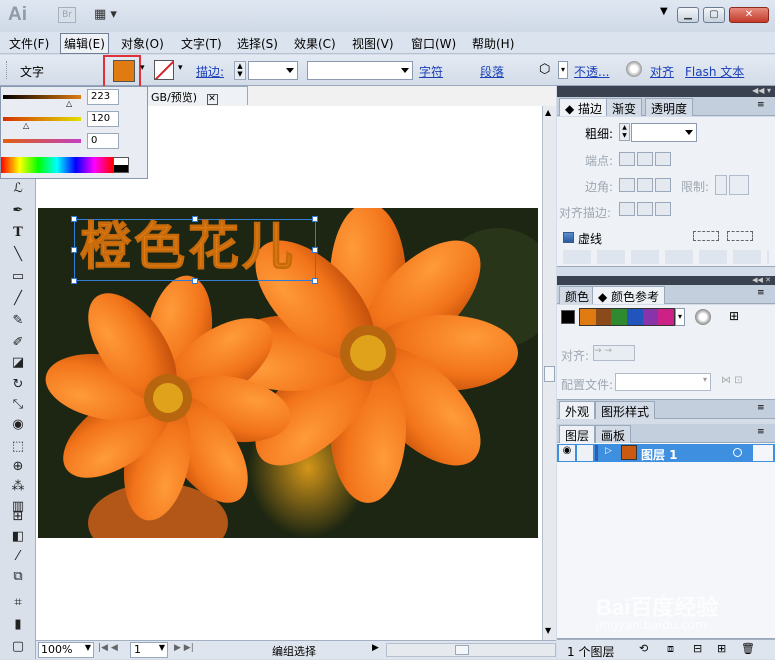 The height and width of the screenshot is (660, 775). What do you see at coordinates (663, 185) in the screenshot?
I see `bevel-join-button` at bounding box center [663, 185].